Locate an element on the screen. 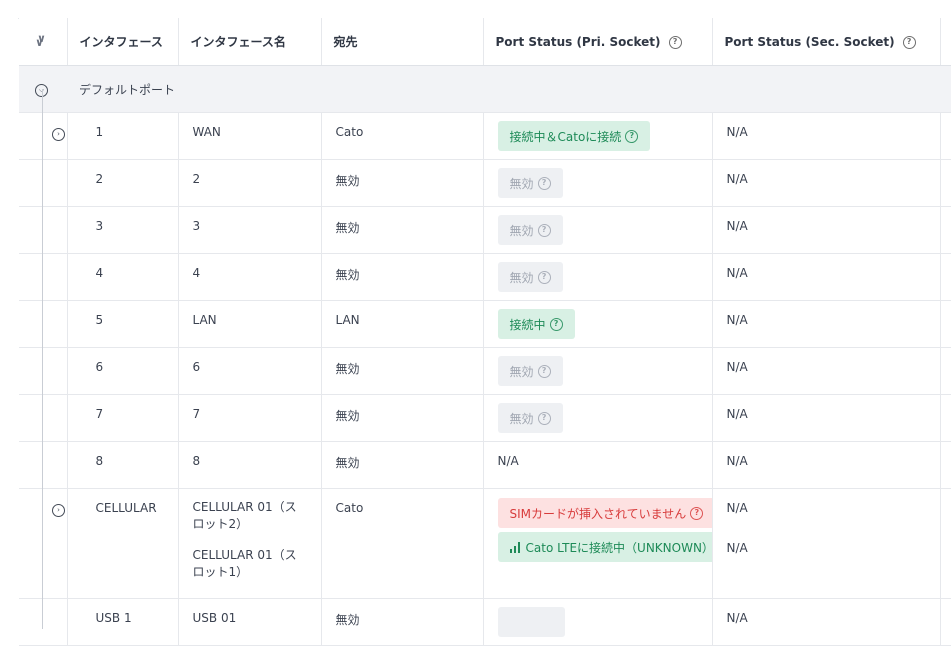 This screenshot has width=951, height=646. col-sec-socket-label: Port Status (Sec. Socket) is located at coordinates (809, 41).